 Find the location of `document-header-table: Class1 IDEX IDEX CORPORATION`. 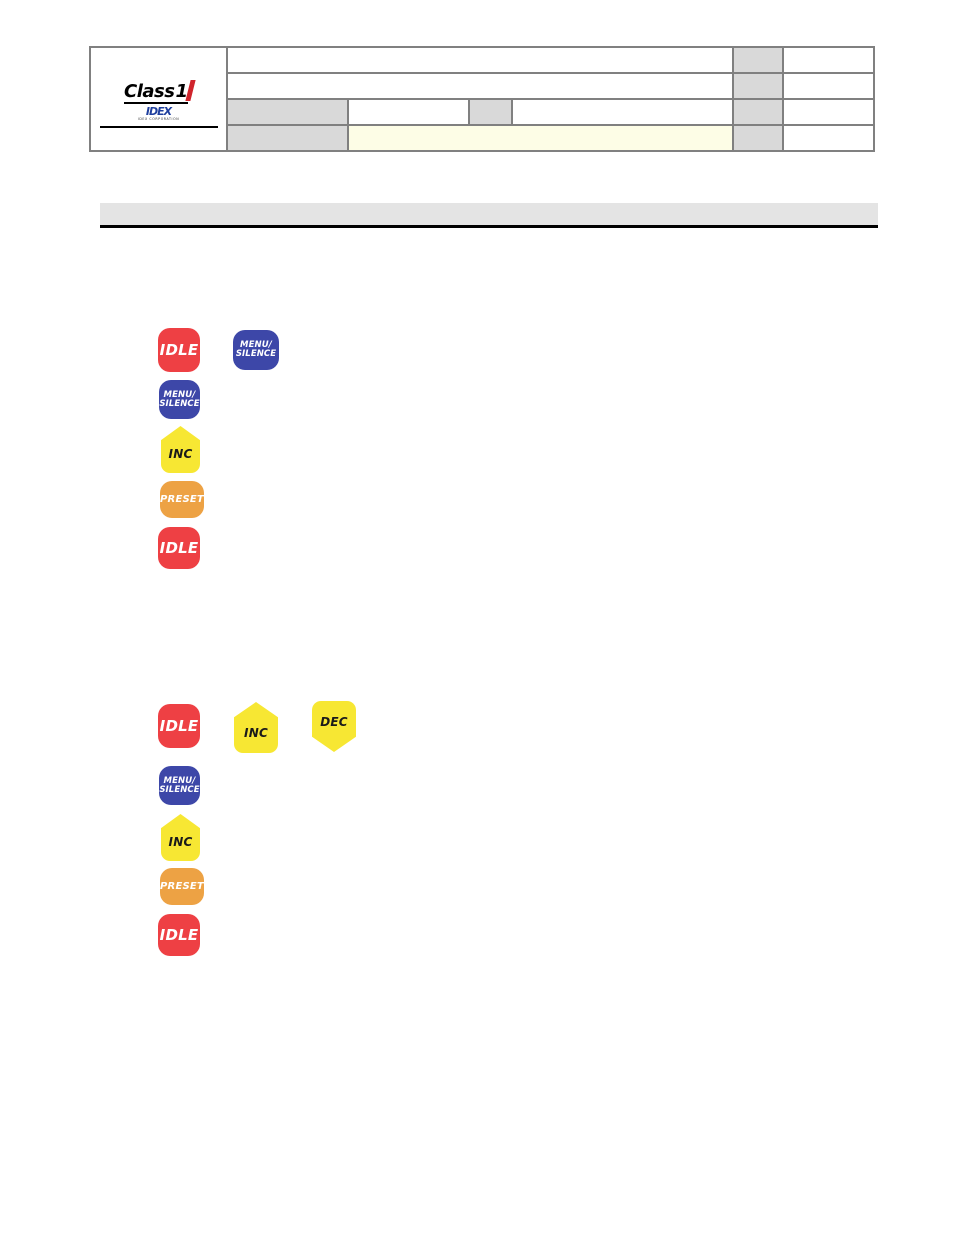

document-header-table: Class1 IDEX IDEX CORPORATION is located at coordinates (481, 99).